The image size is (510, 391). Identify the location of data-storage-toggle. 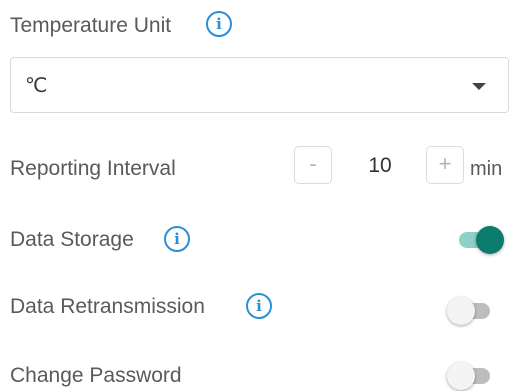
(480, 240).